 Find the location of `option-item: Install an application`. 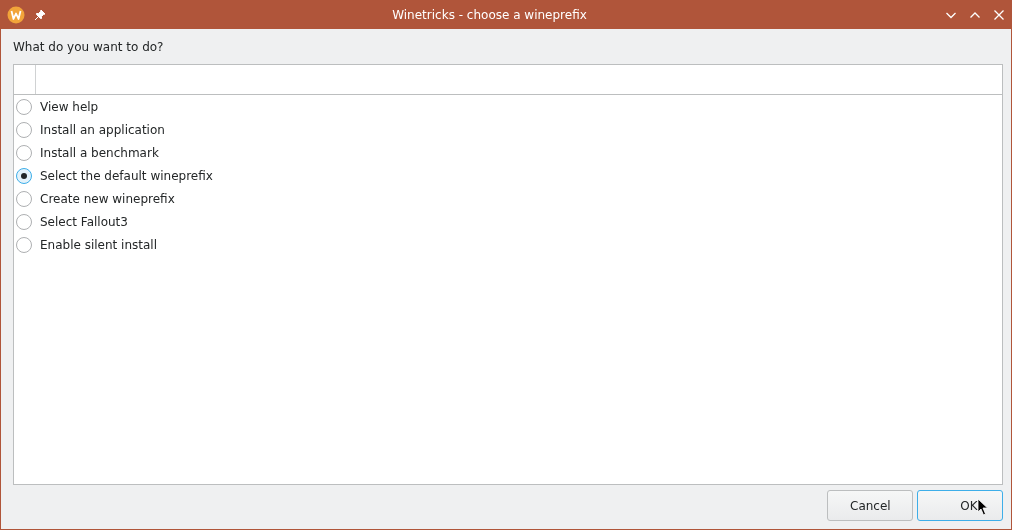

option-item: Install an application is located at coordinates (508, 129).